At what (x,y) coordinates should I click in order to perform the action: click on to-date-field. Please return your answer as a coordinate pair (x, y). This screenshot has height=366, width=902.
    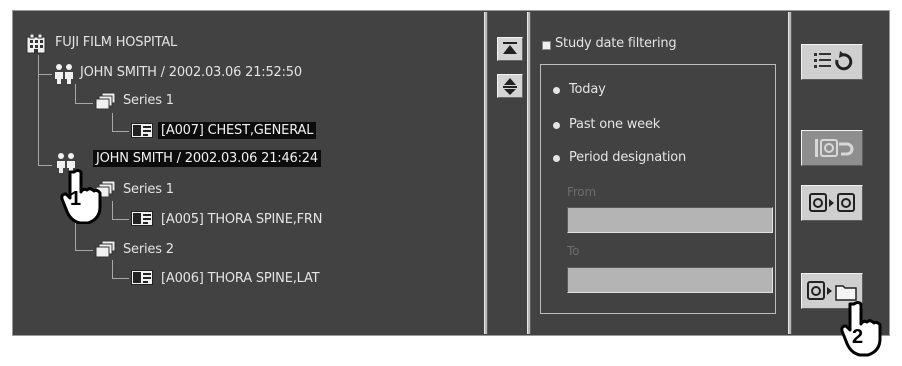
    Looking at the image, I should click on (670, 280).